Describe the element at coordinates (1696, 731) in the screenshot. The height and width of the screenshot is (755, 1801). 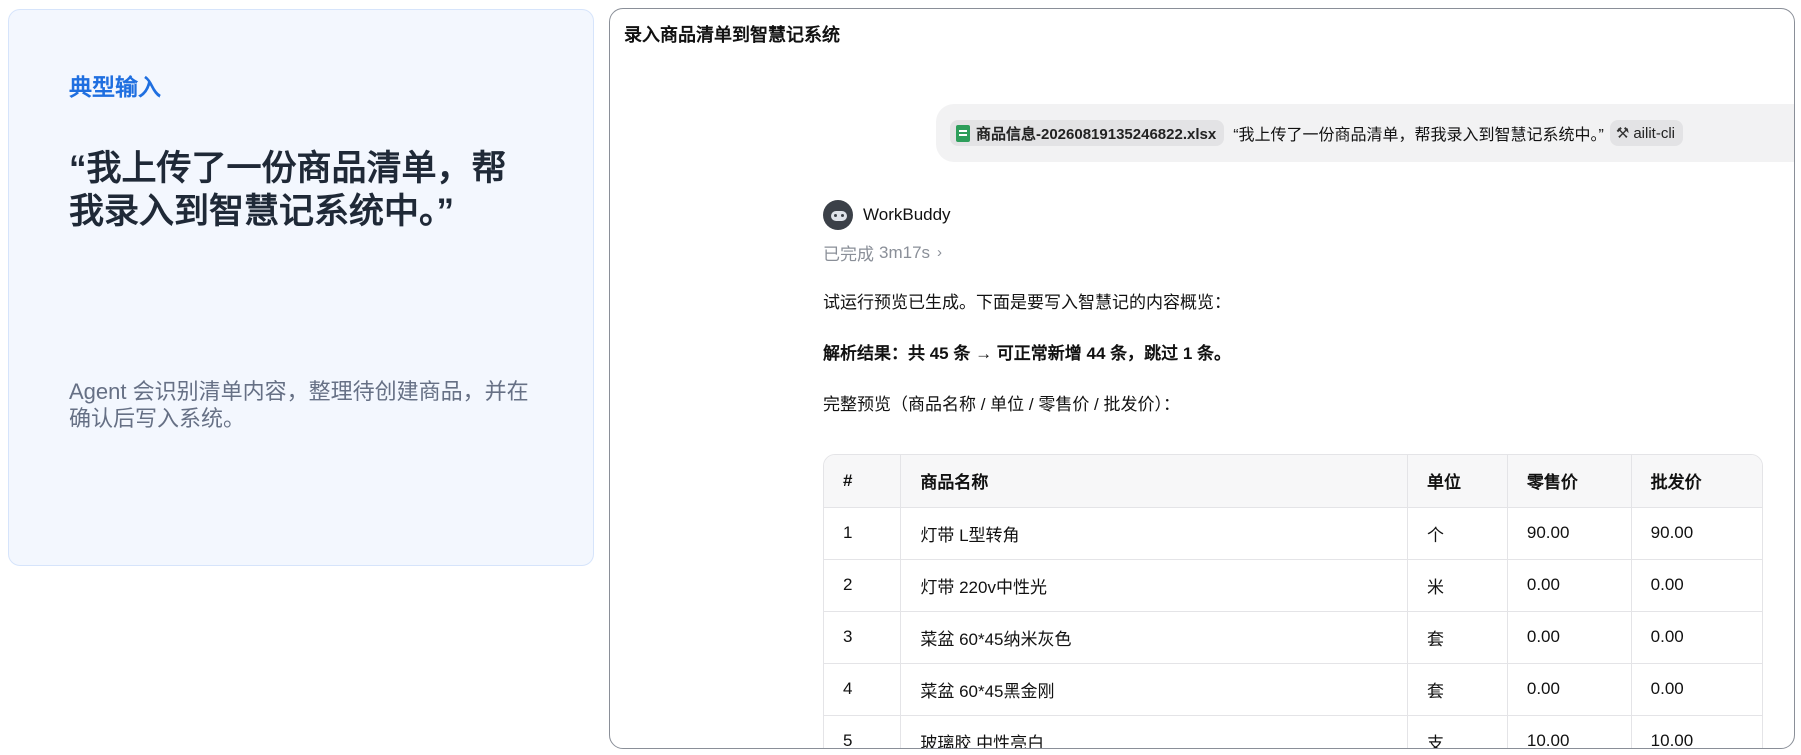
I see `cell-wholesale-price: 10.00` at that location.